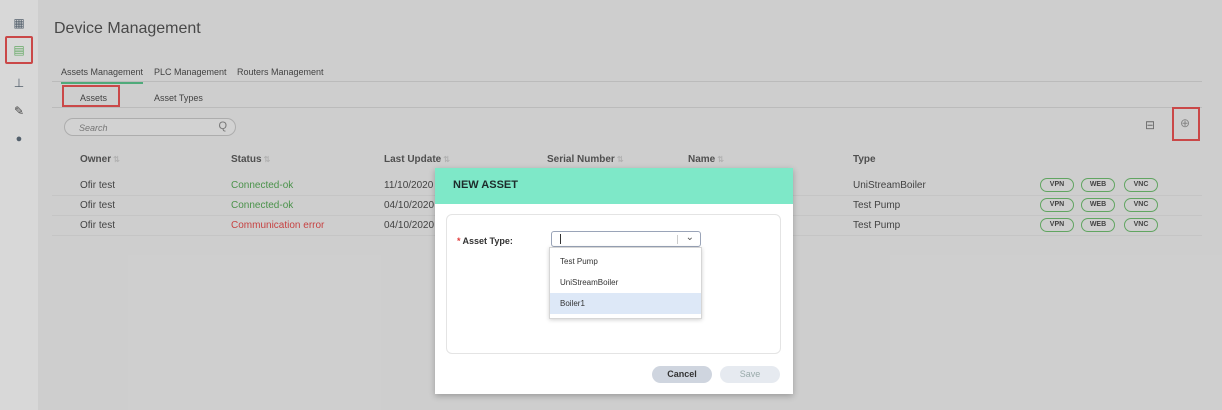 Image resolution: width=1222 pixels, height=410 pixels. I want to click on chevron-down-icon: ⌄, so click(690, 237).